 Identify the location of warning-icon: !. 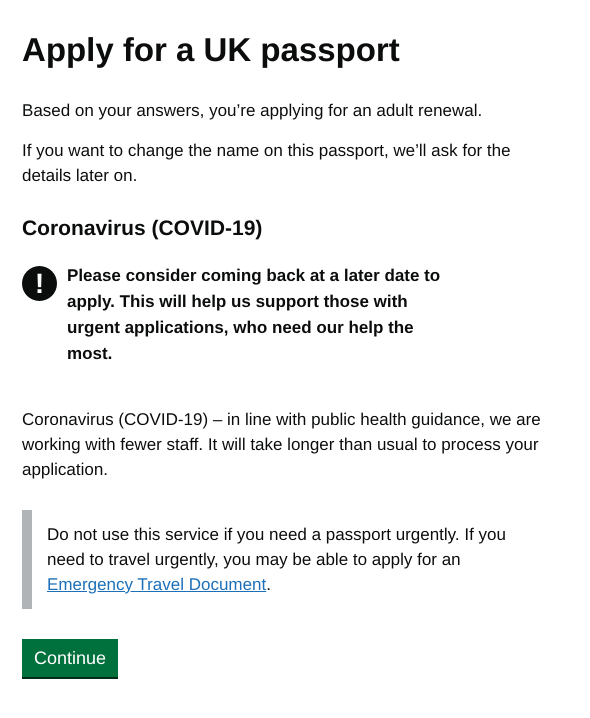
(39, 283).